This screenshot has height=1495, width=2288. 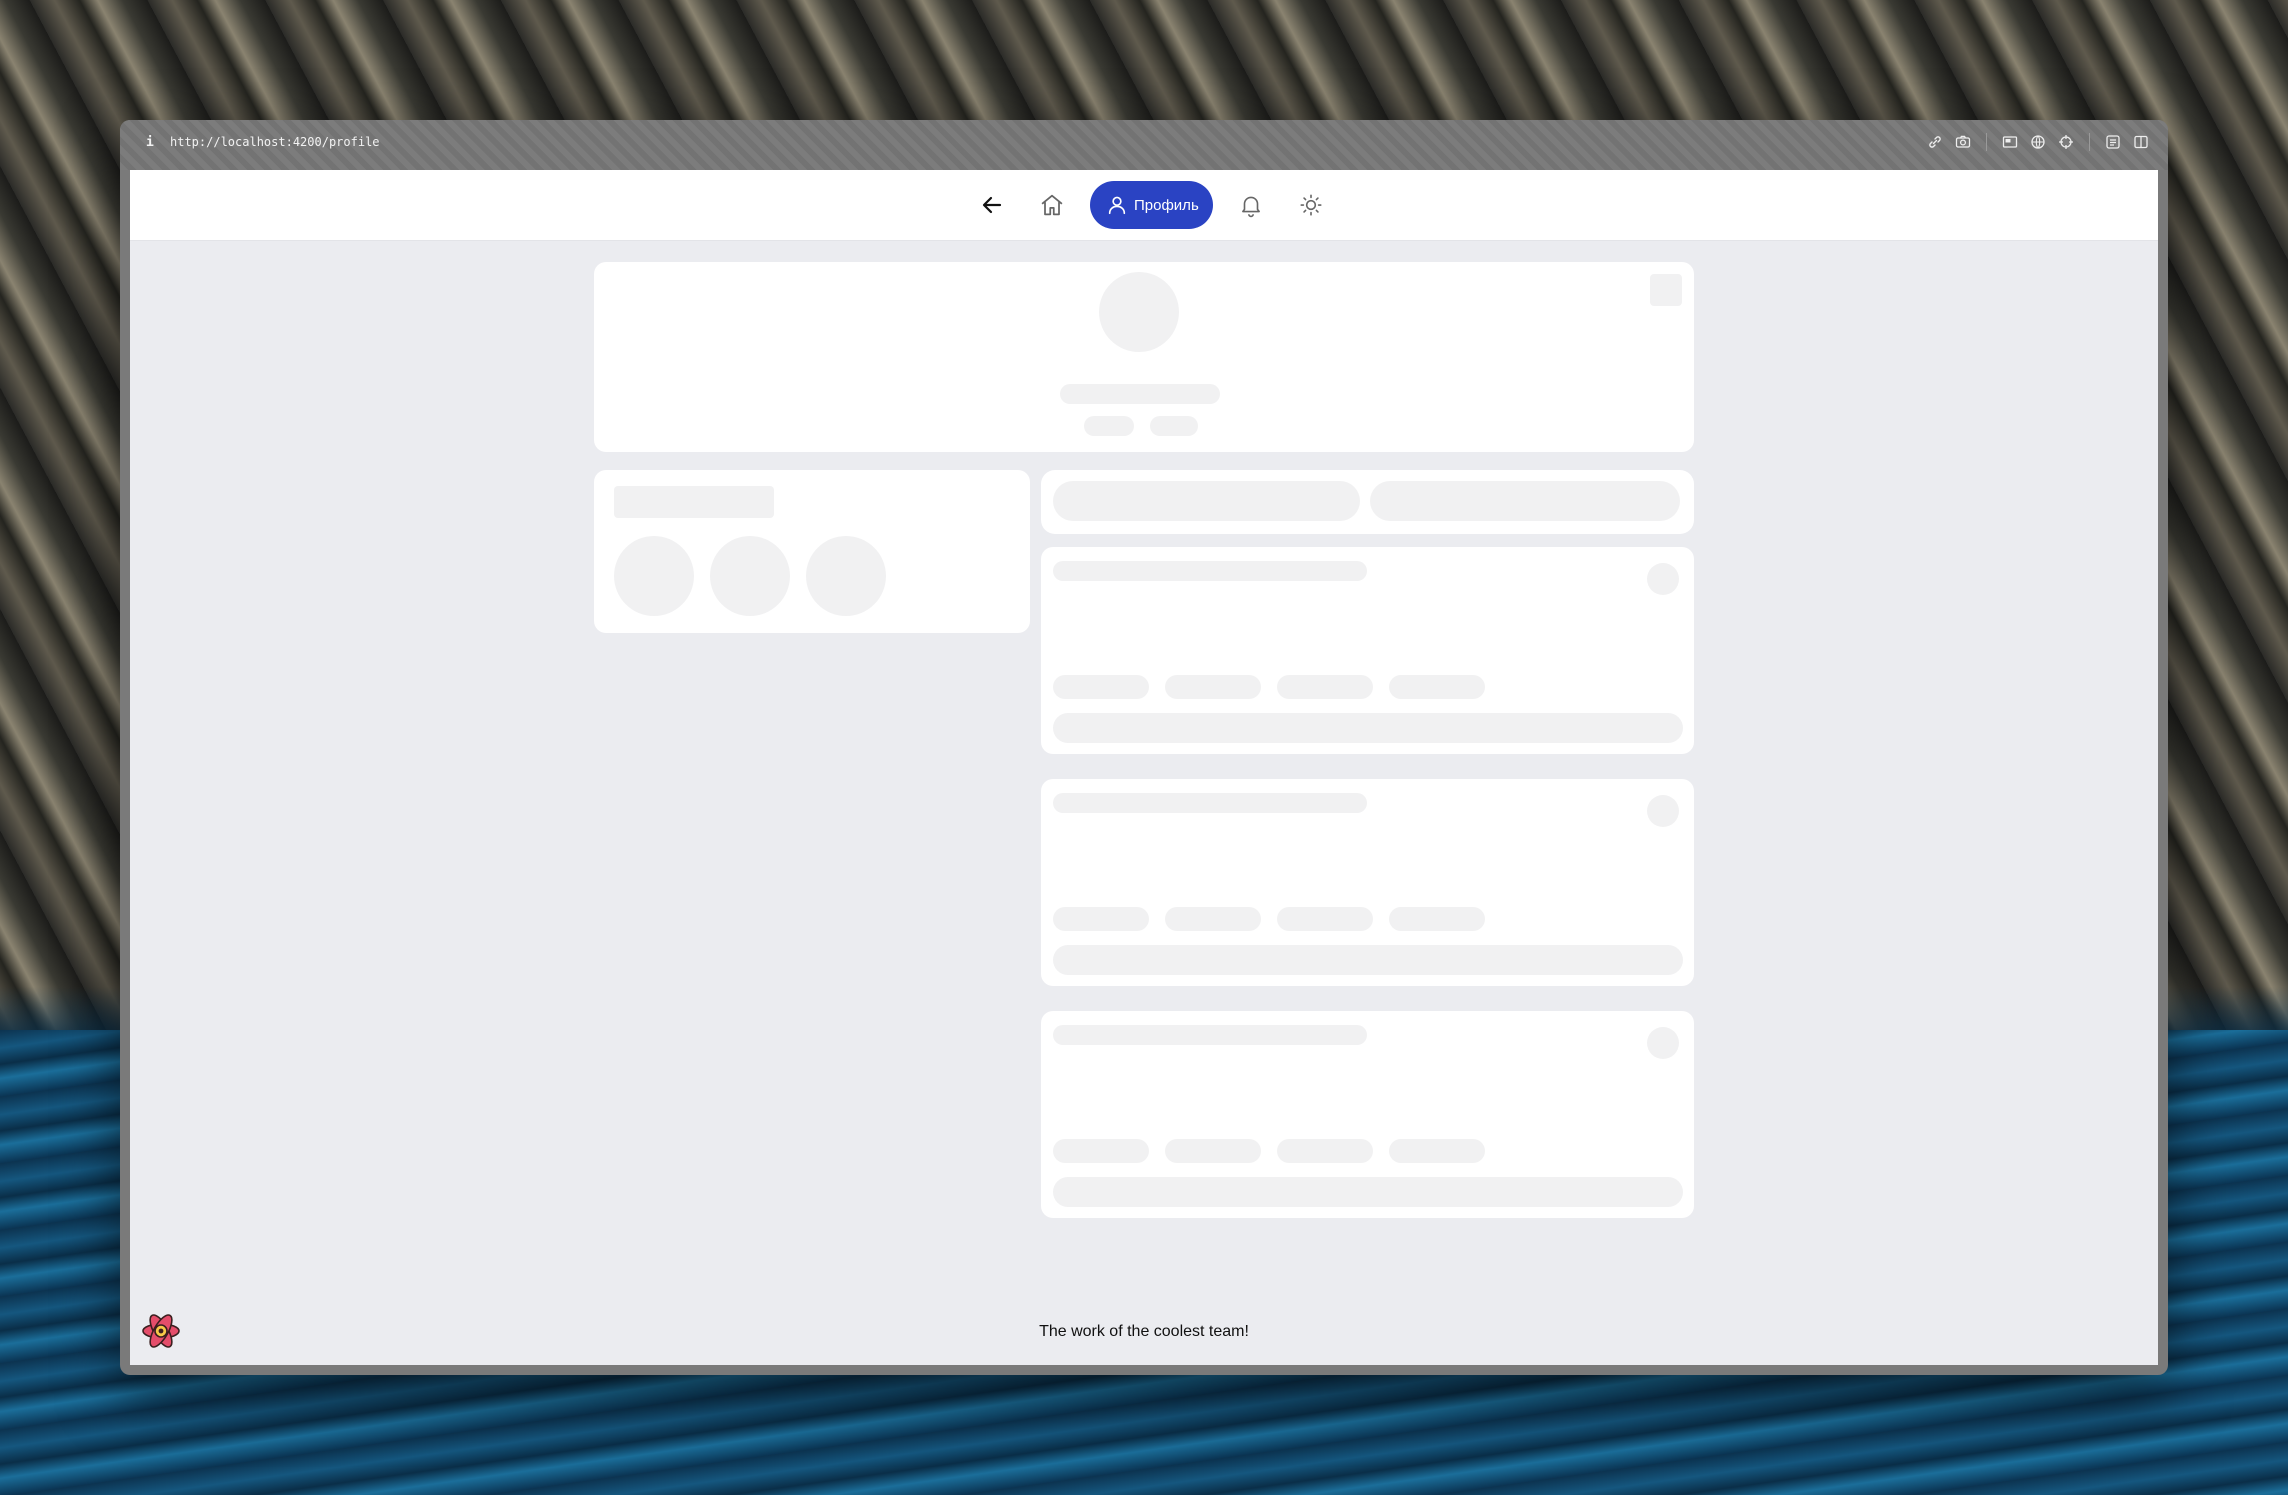 What do you see at coordinates (2010, 142) in the screenshot?
I see `picture-in-picture-icon` at bounding box center [2010, 142].